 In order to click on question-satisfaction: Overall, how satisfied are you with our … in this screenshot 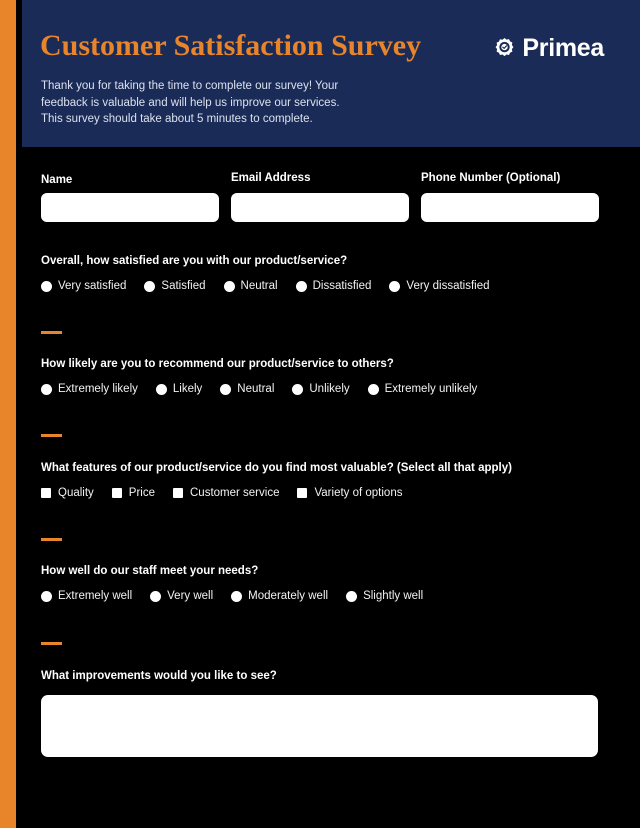, I will do `click(331, 273)`.